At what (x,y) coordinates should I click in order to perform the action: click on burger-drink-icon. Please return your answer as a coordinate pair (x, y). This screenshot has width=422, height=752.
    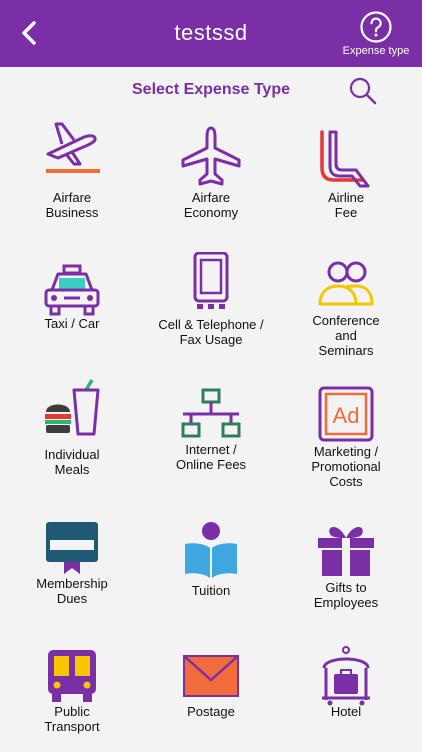
    Looking at the image, I should click on (72, 407).